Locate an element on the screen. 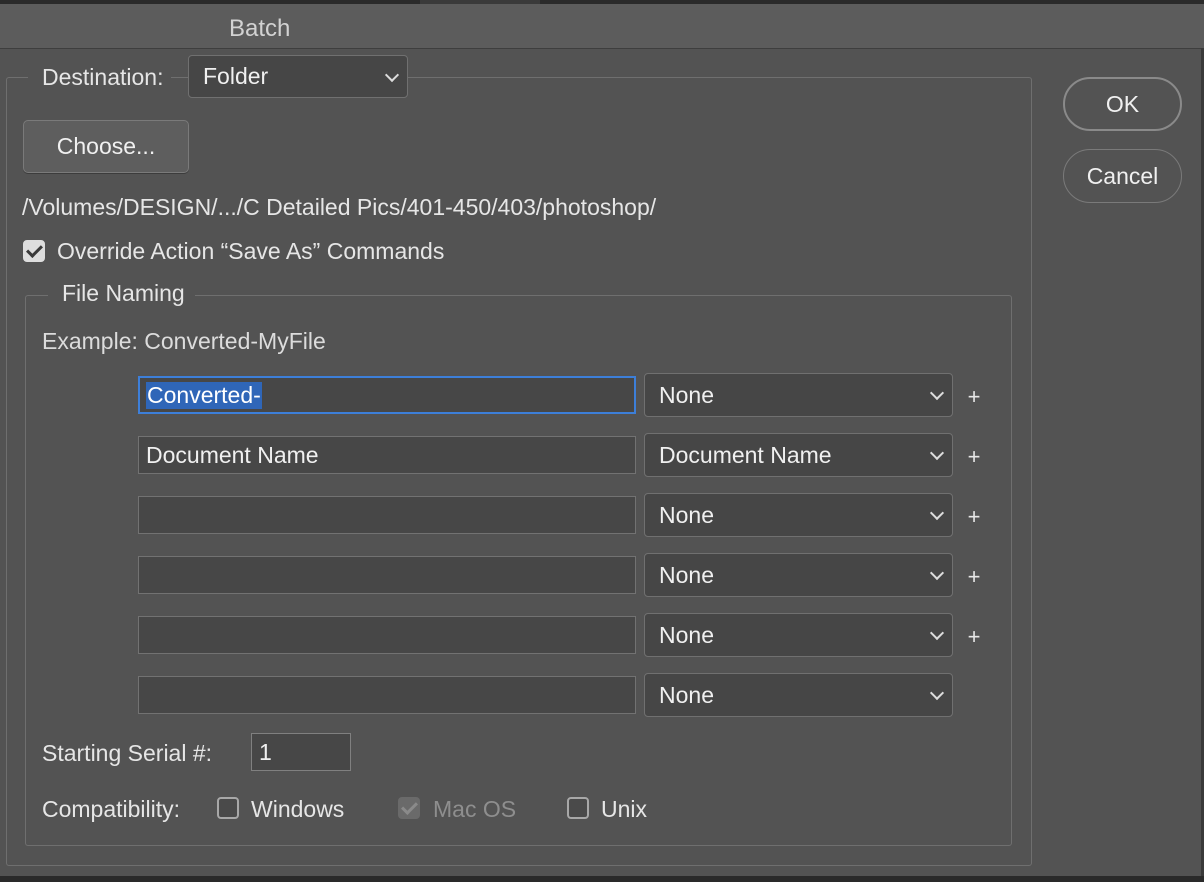 Image resolution: width=1204 pixels, height=882 pixels. override-save-as-label: Override Action “Save As” Commands is located at coordinates (250, 251).